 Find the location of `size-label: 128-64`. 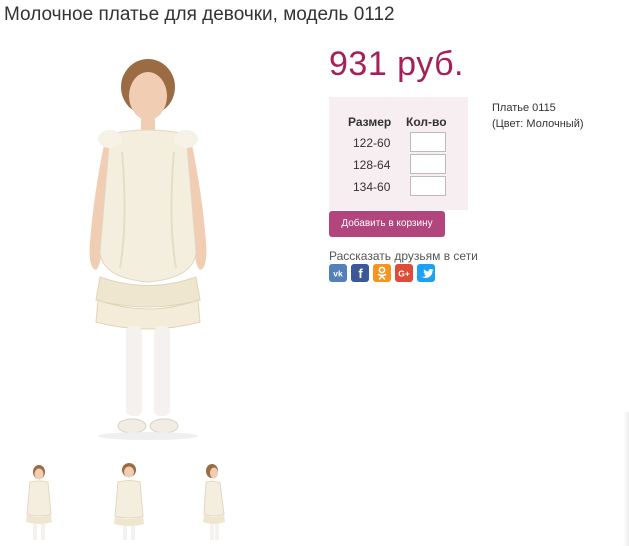

size-label: 128-64 is located at coordinates (372, 165).